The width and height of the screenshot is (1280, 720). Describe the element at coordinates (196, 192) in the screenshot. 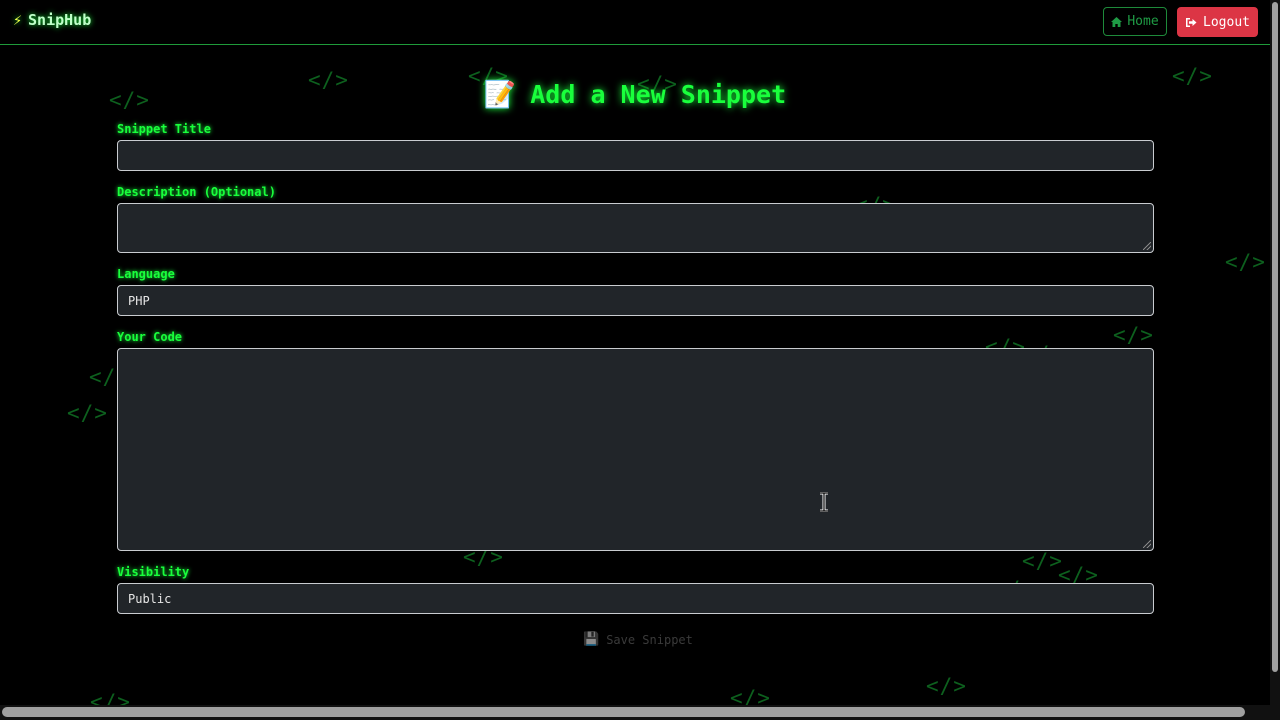

I see `description-label: Description (Optional)` at that location.